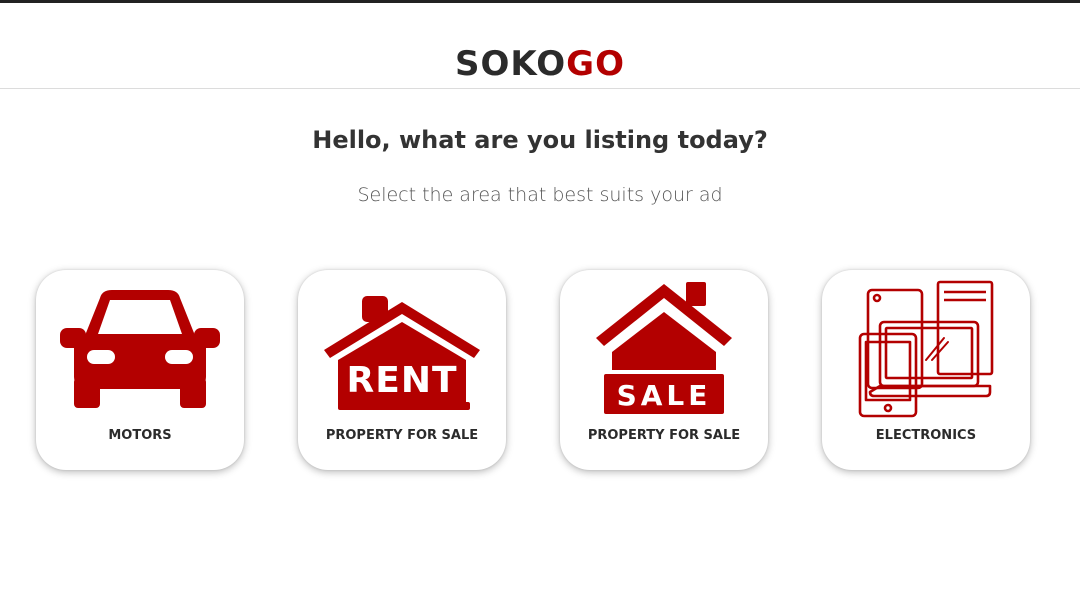 The width and height of the screenshot is (1080, 606). Describe the element at coordinates (540, 140) in the screenshot. I see `page-title: Hello, what are you listing today?` at that location.